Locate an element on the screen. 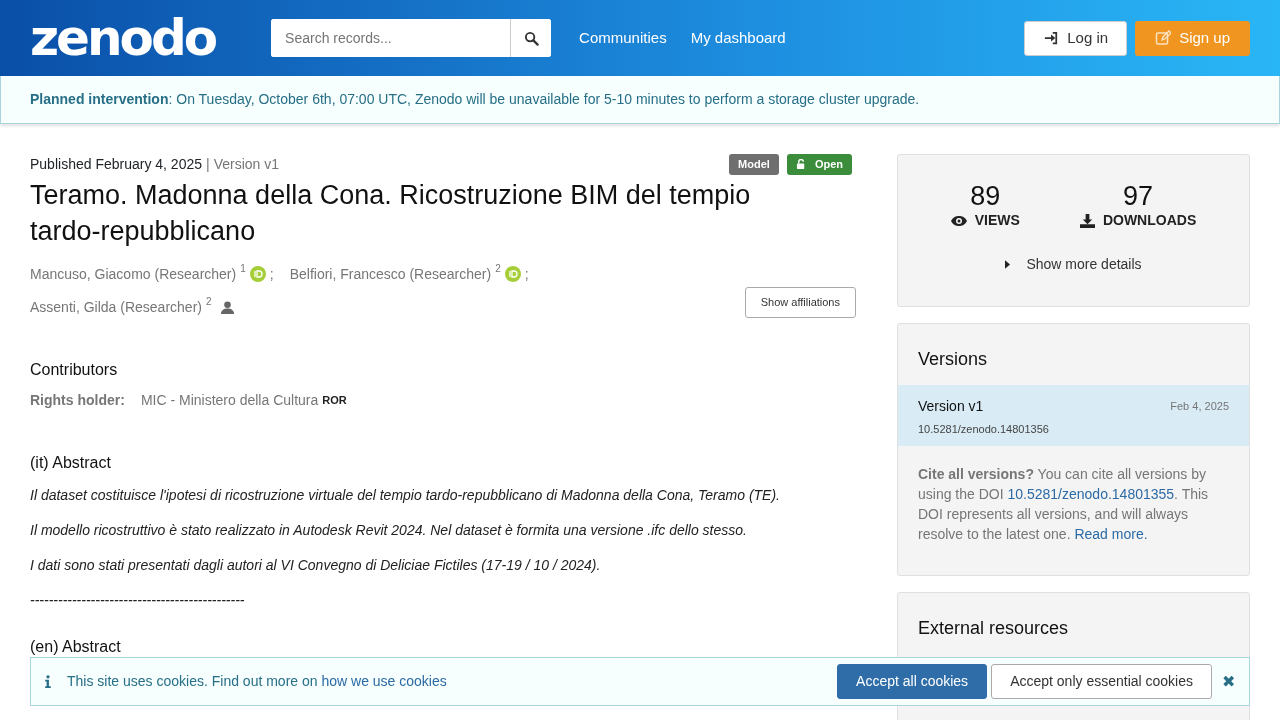  creator-name: Belfiori, Francesco (Researcher) is located at coordinates (390, 274).